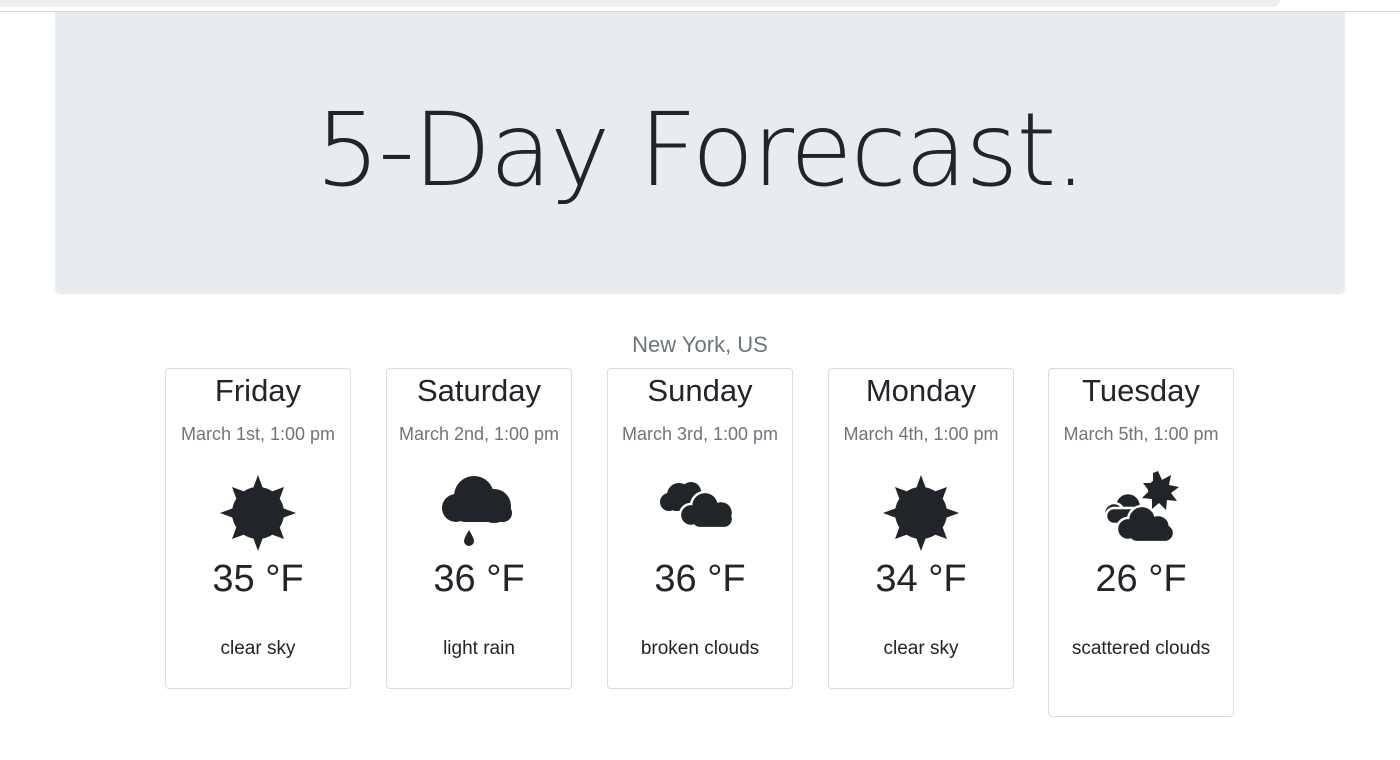  I want to click on day-name: Friday, so click(258, 390).